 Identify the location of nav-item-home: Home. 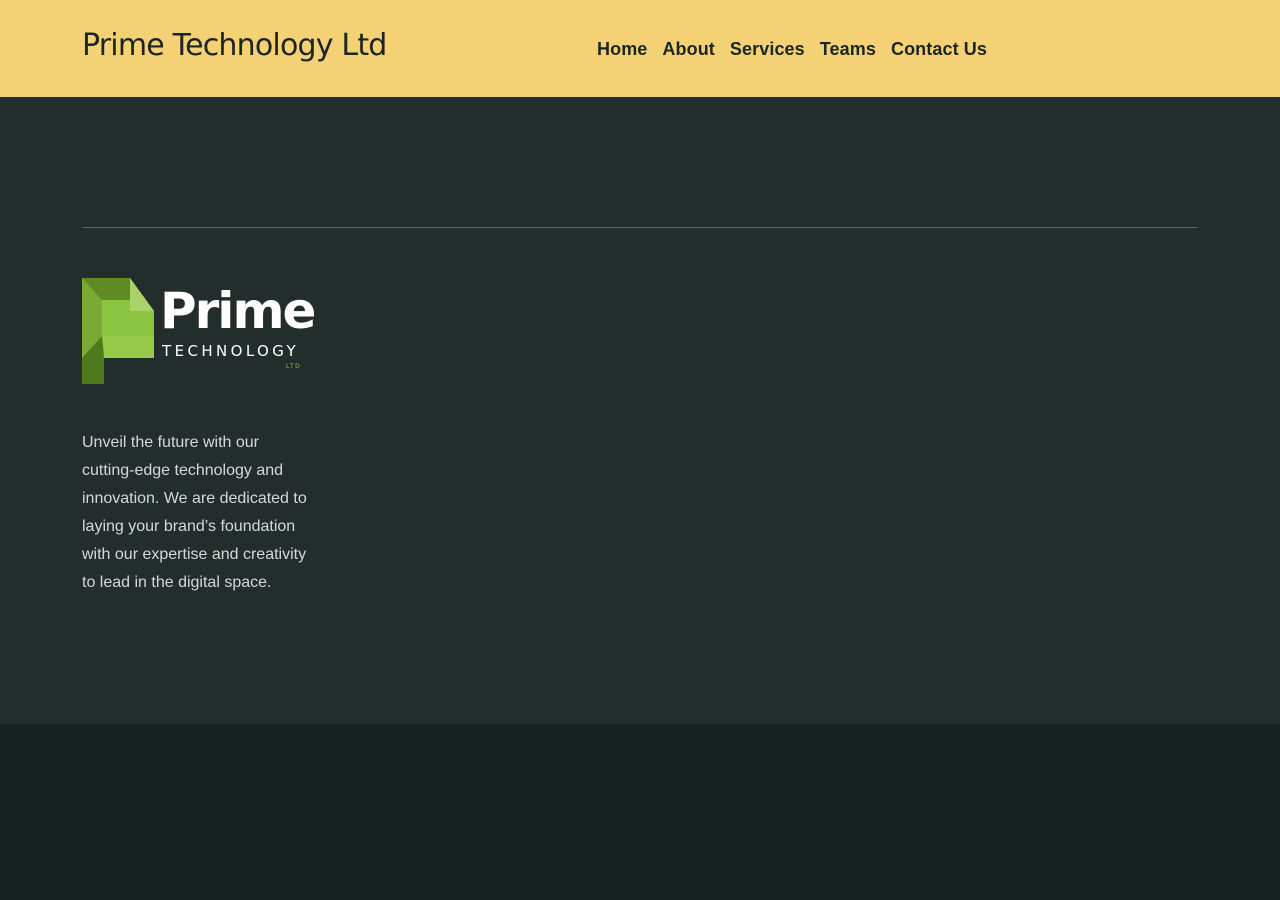
(622, 49).